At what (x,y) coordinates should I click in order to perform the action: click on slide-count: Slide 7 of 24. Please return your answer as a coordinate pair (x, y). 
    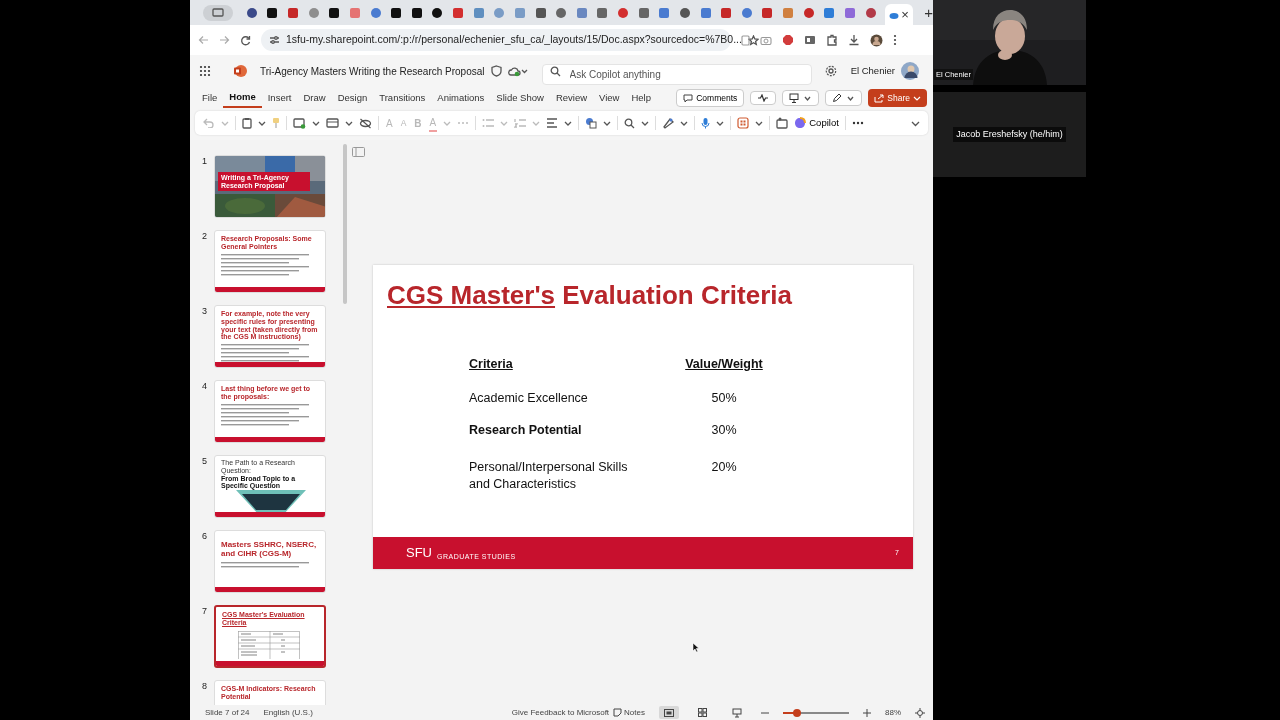
    Looking at the image, I should click on (227, 712).